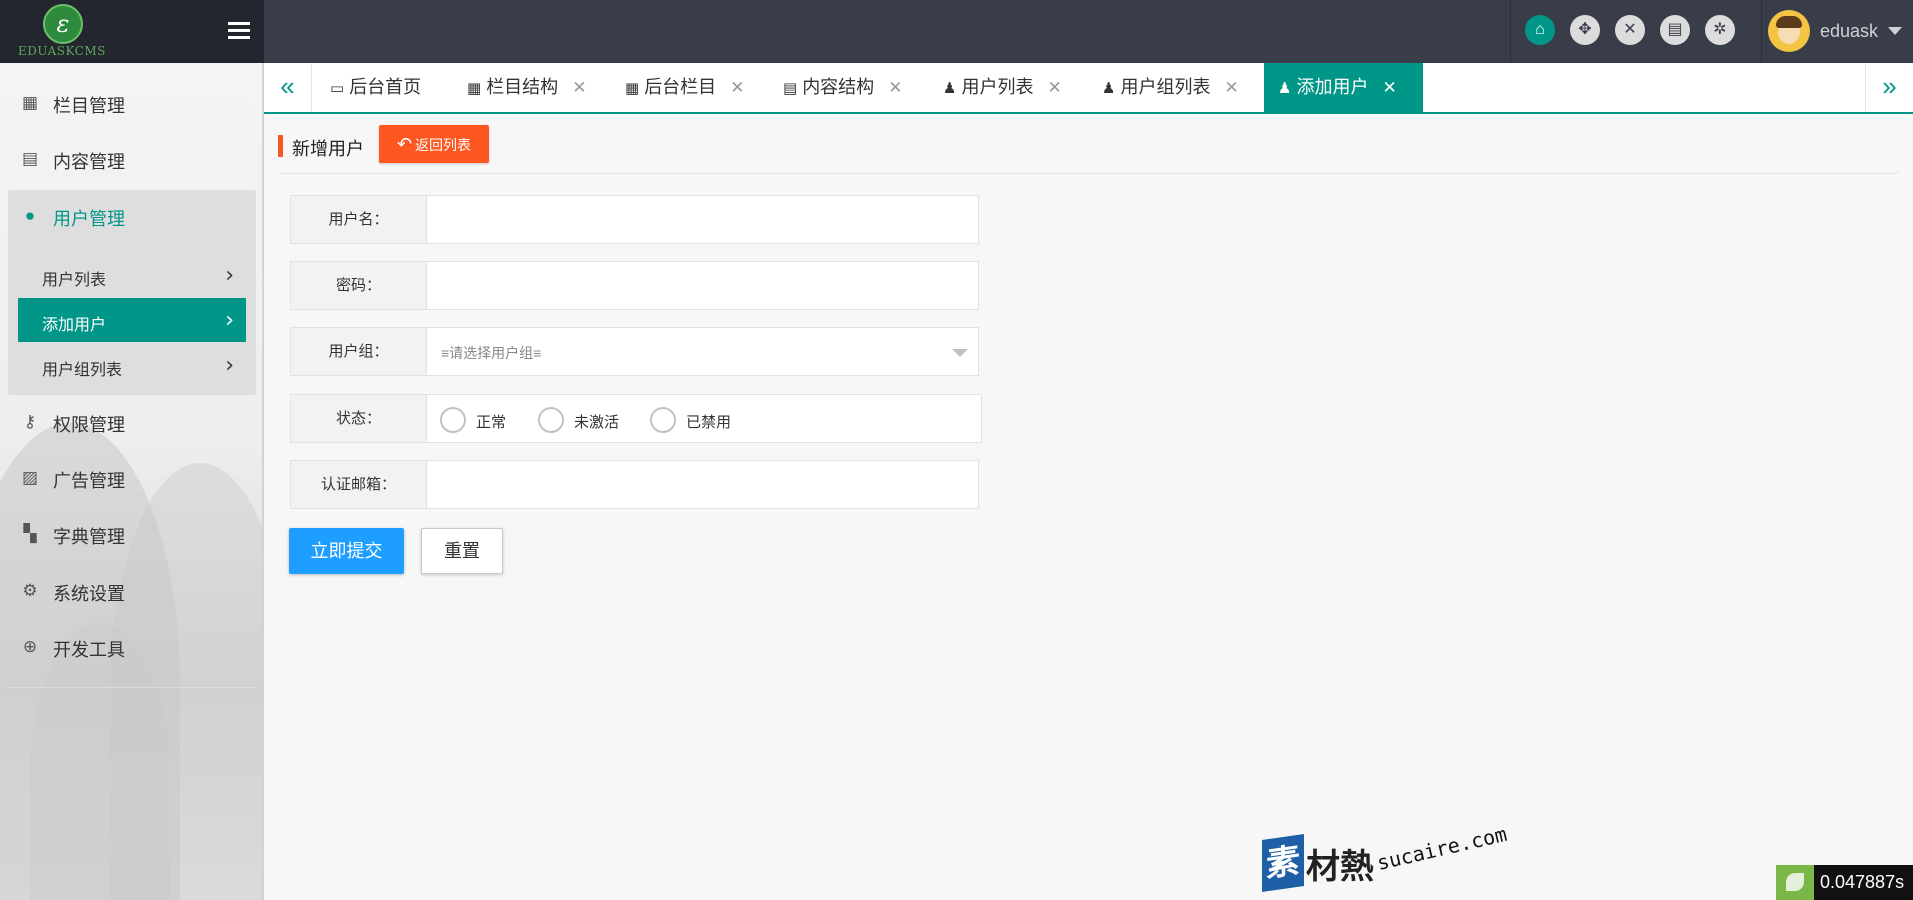 The width and height of the screenshot is (1913, 900). Describe the element at coordinates (434, 144) in the screenshot. I see `back-to-list-button: ↶ 返回列表` at that location.